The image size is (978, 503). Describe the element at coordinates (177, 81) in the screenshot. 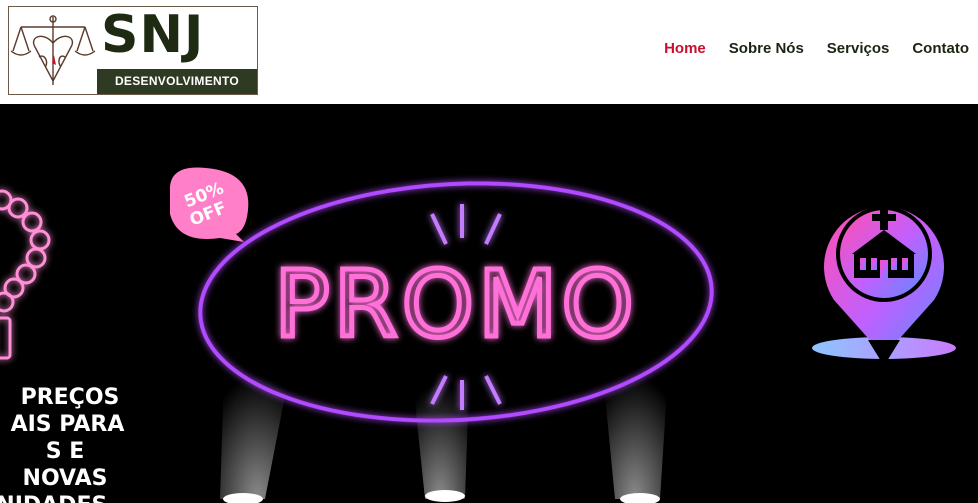

I see `brand-tagline: DESENVOLVIMENTO` at that location.